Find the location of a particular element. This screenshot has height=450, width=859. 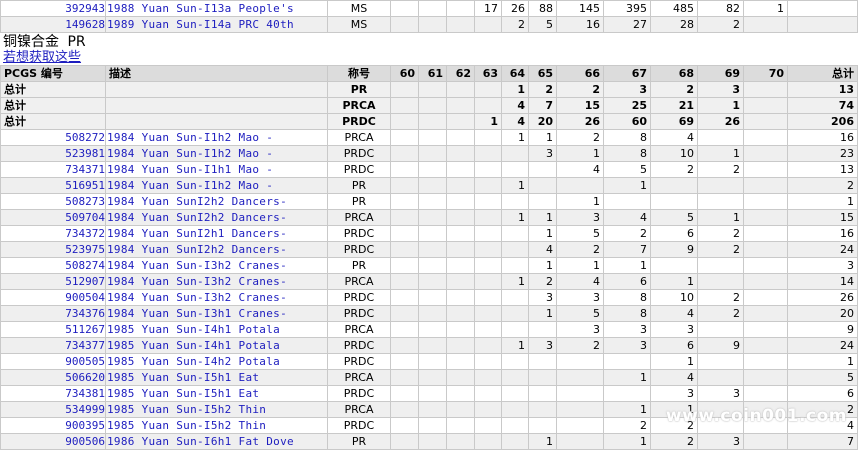

section-title: 铜镍合金 PR is located at coordinates (429, 42).